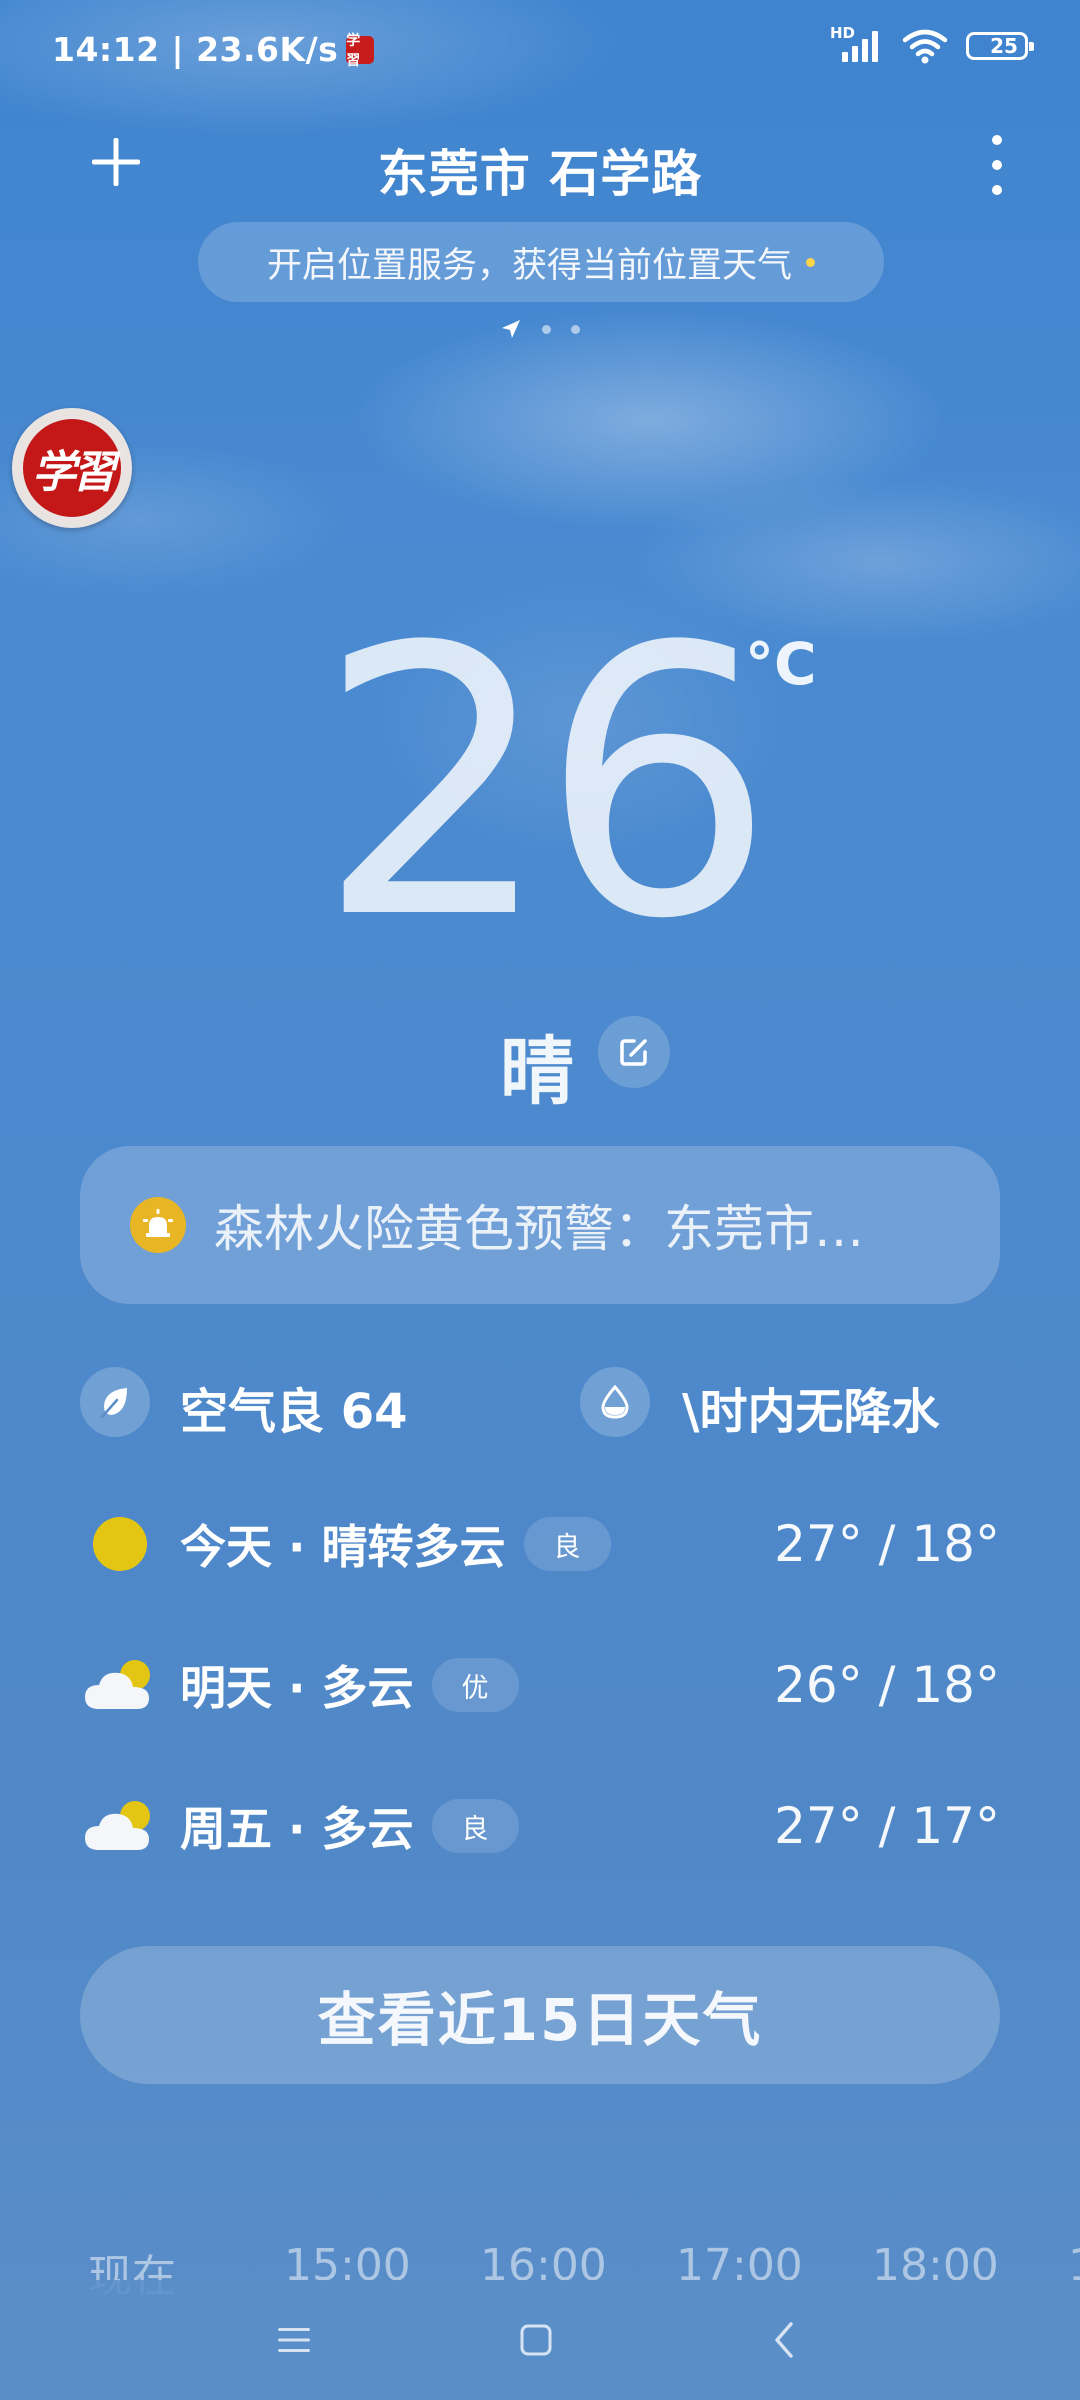 This screenshot has width=1080, height=2400. What do you see at coordinates (887, 1544) in the screenshot?
I see `forecast-temps: 27° / 18°` at bounding box center [887, 1544].